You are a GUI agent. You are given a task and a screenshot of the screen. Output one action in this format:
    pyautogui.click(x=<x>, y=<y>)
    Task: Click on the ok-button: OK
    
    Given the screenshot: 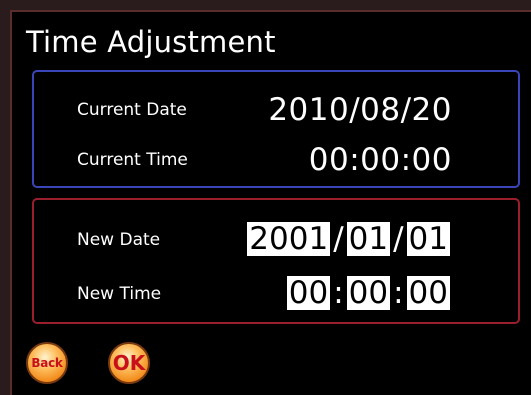 What is the action you would take?
    pyautogui.click(x=129, y=363)
    